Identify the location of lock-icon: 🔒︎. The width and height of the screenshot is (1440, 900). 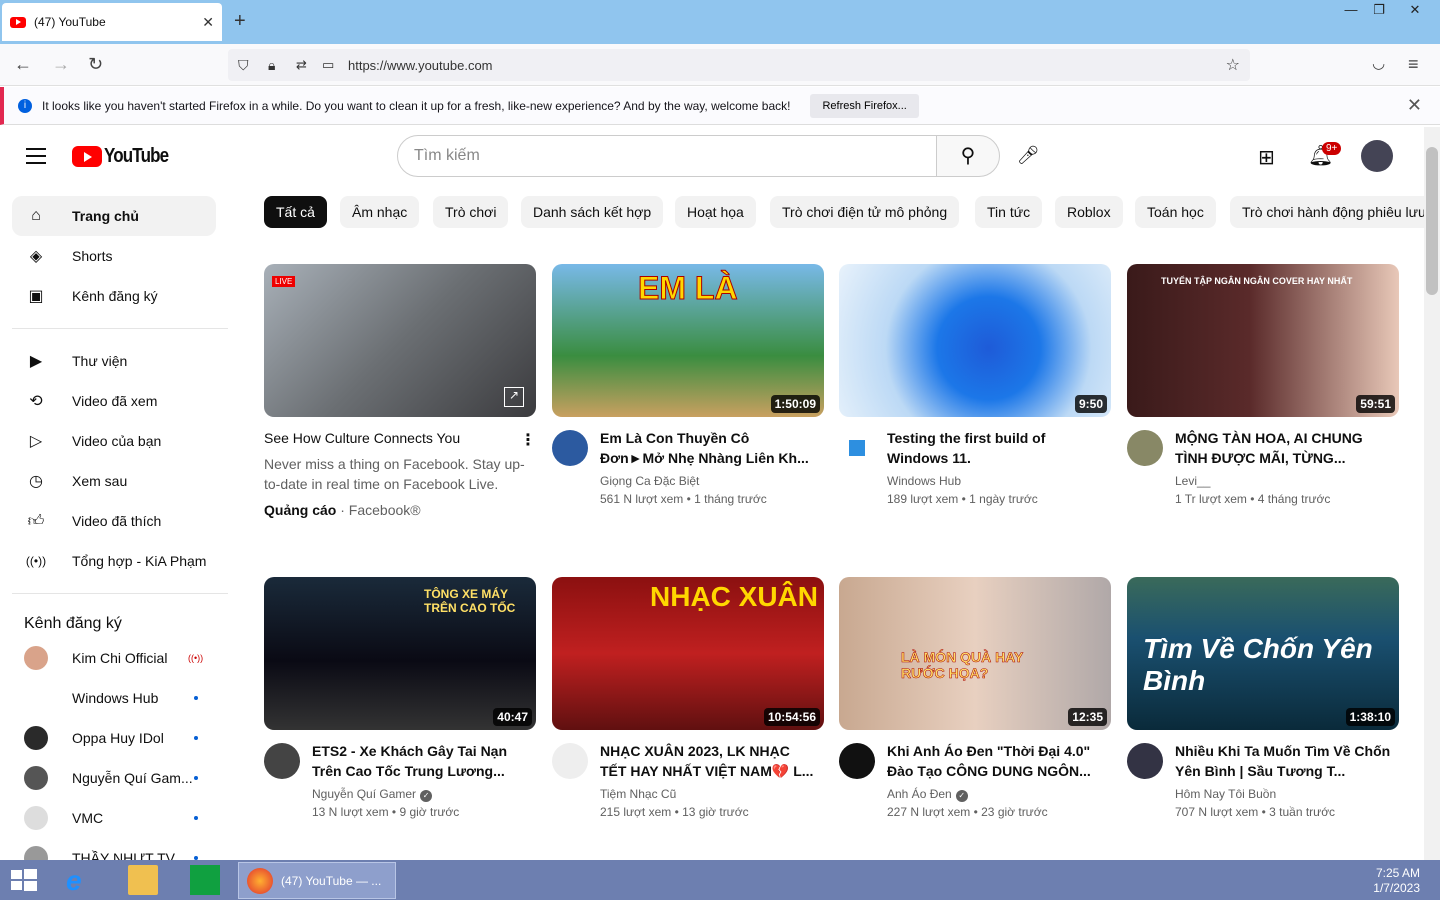
(271, 65).